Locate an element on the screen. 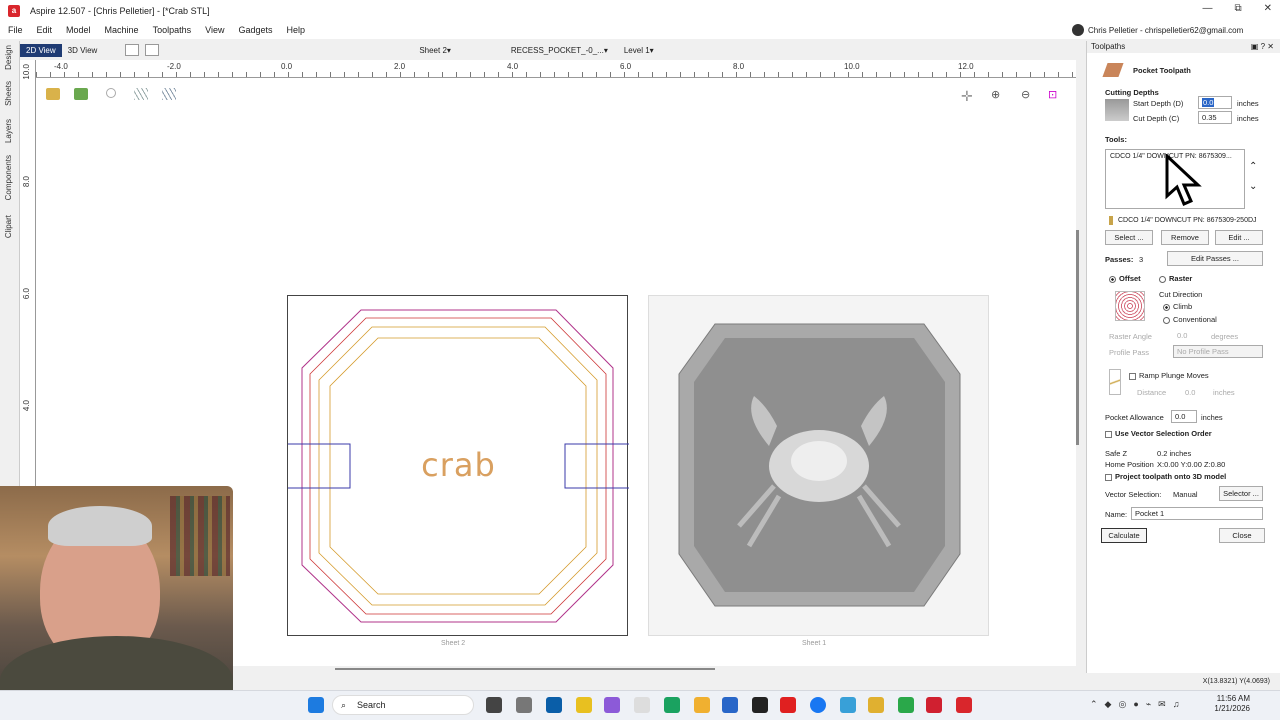 The height and width of the screenshot is (720, 1280). tab-design: Design is located at coordinates (8, 57).